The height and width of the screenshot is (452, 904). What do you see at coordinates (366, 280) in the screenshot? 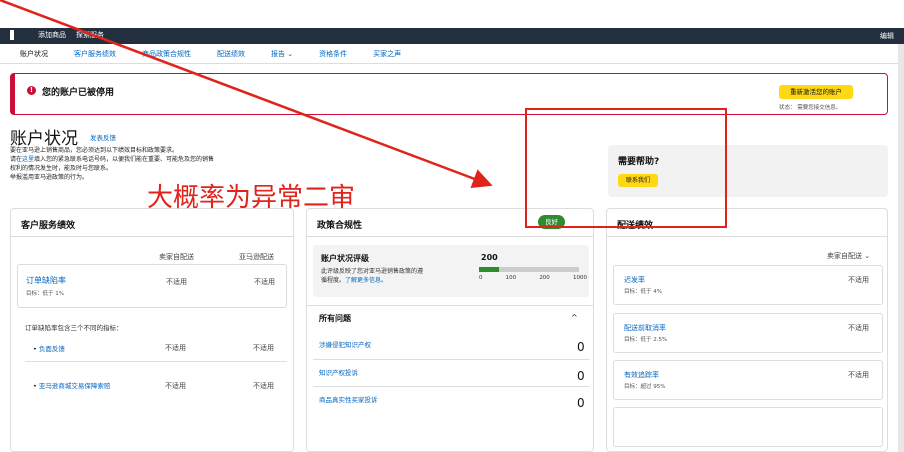
I see `learn-more-link: 了解更多信息。` at bounding box center [366, 280].